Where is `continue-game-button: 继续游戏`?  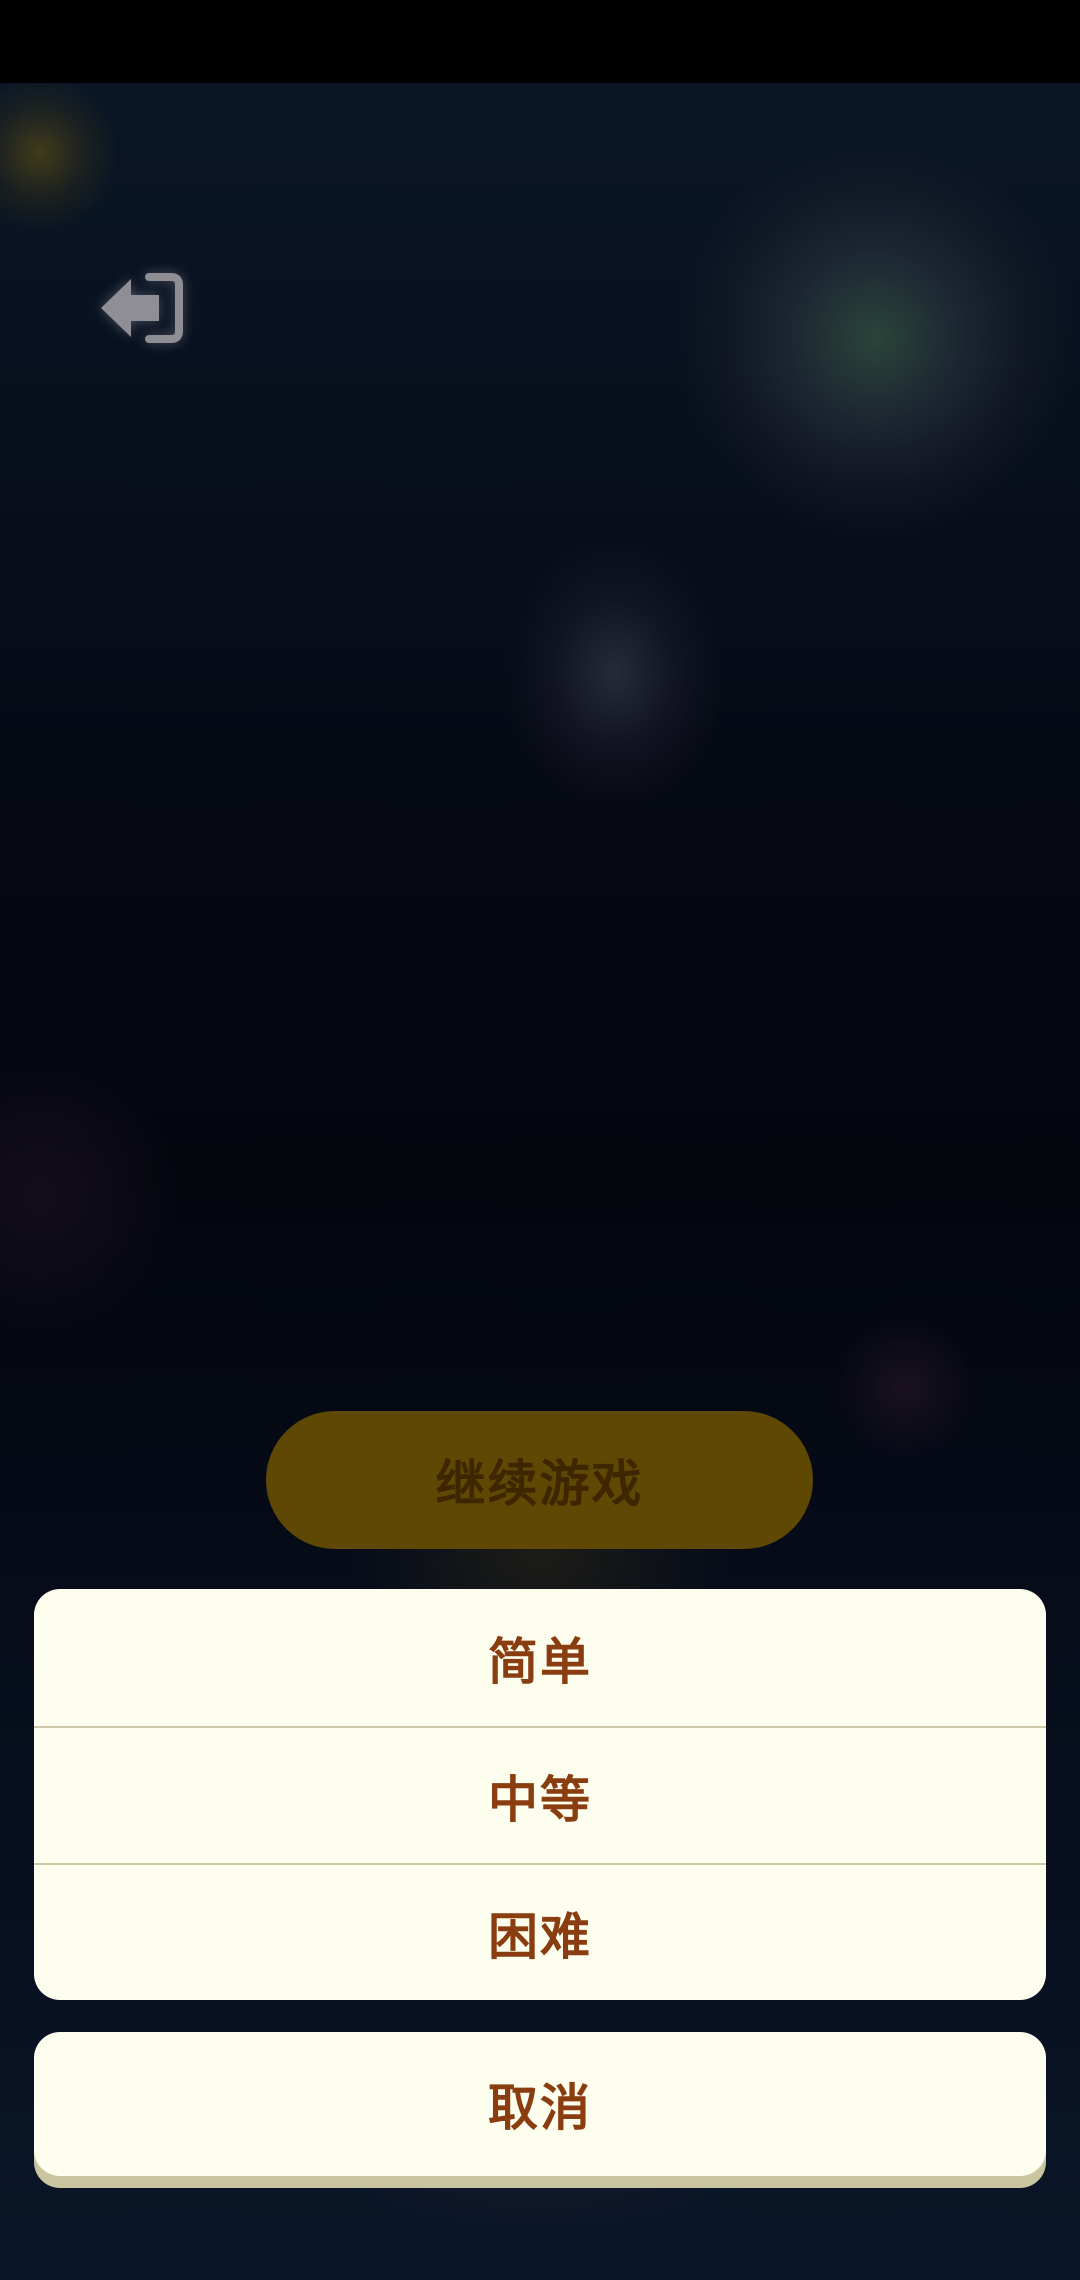 continue-game-button: 继续游戏 is located at coordinates (539, 1480).